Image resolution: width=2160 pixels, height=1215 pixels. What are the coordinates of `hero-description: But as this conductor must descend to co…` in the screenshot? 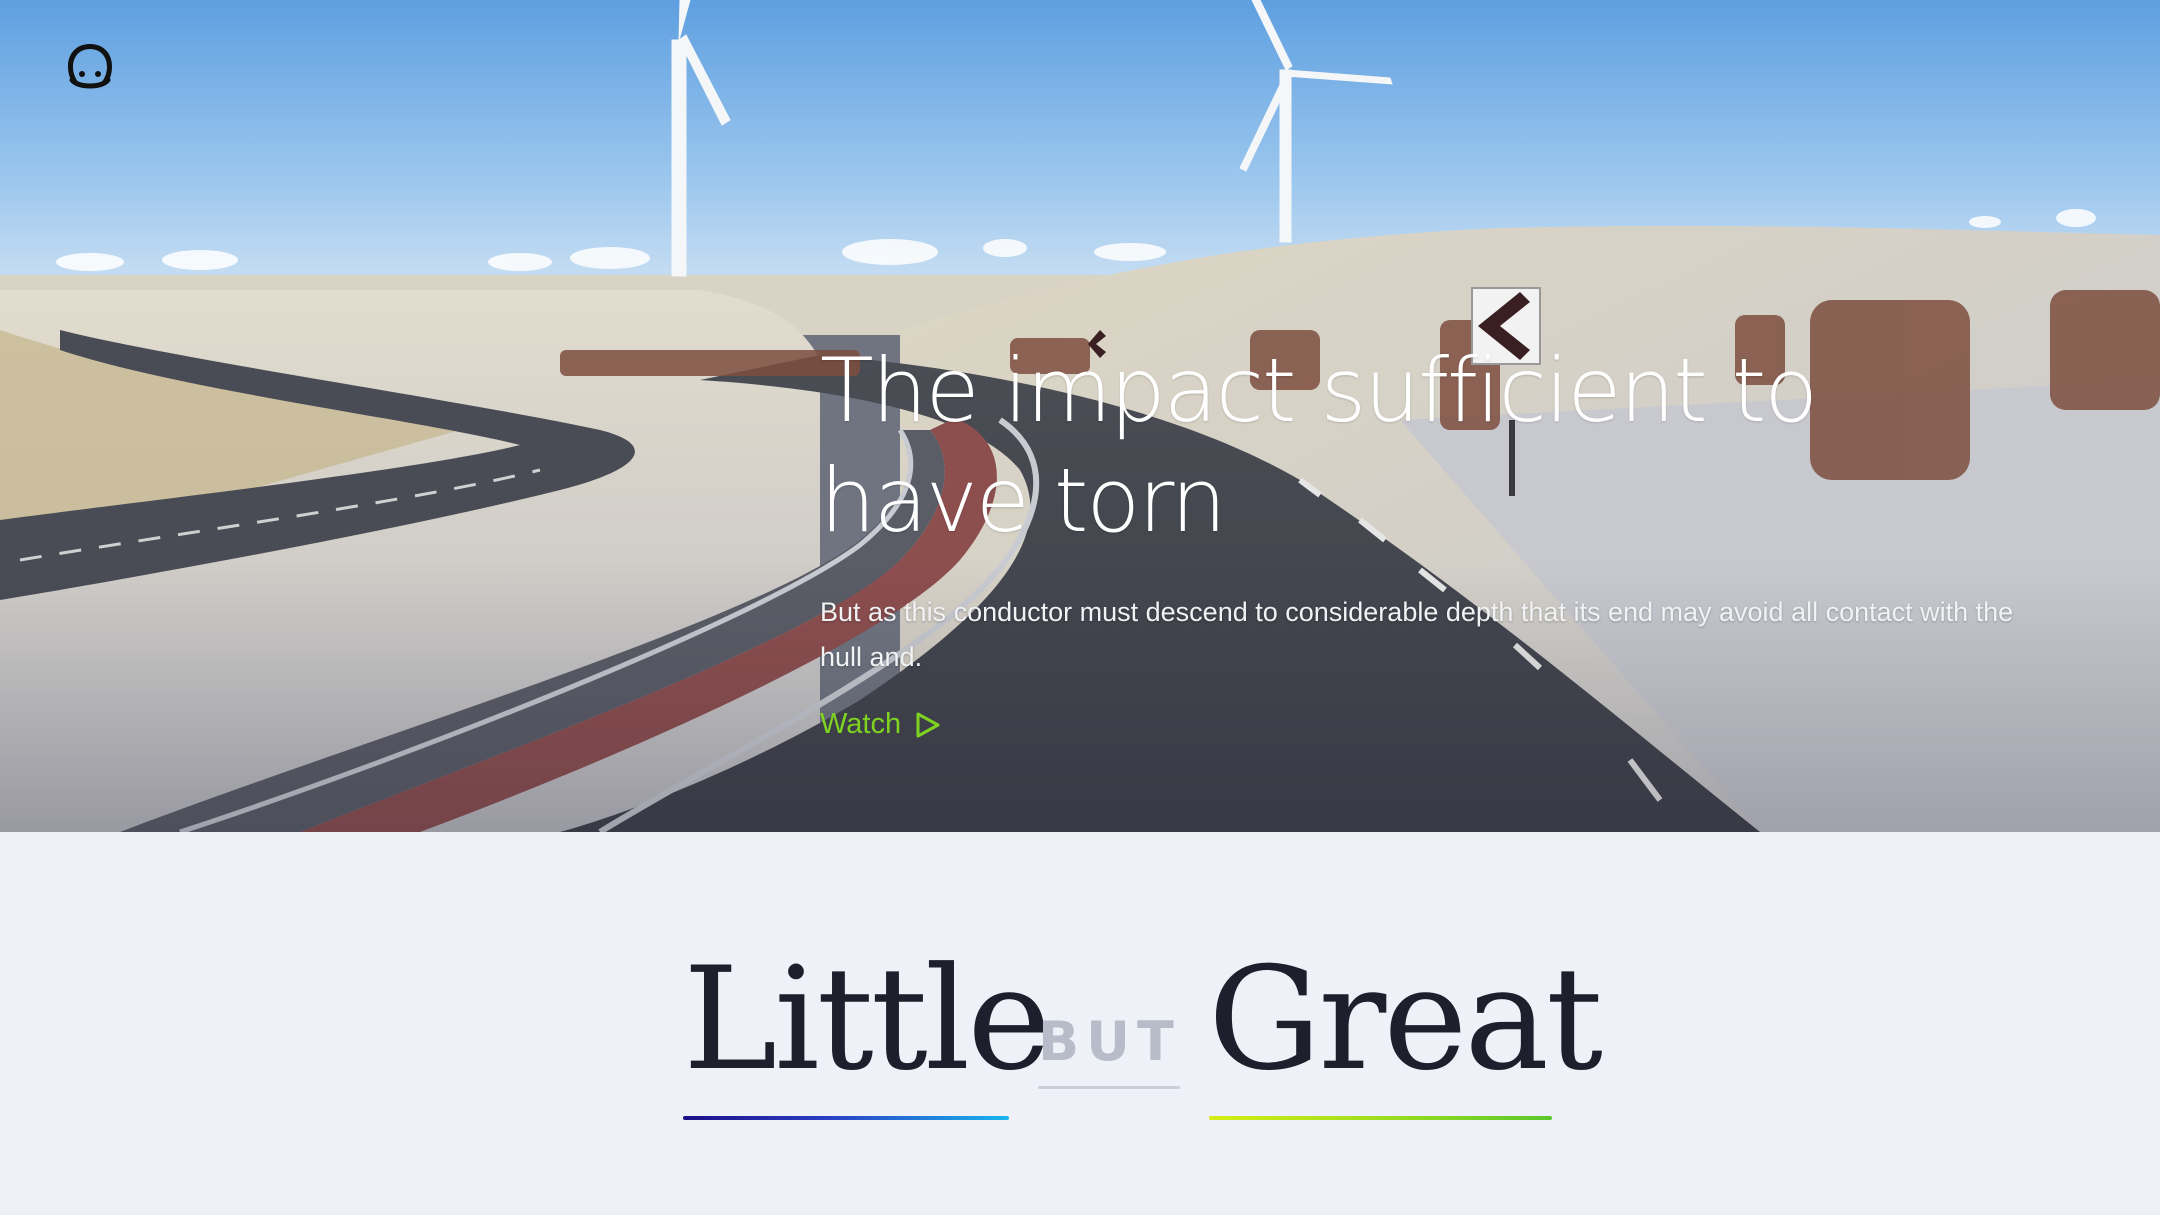 It's located at (1417, 634).